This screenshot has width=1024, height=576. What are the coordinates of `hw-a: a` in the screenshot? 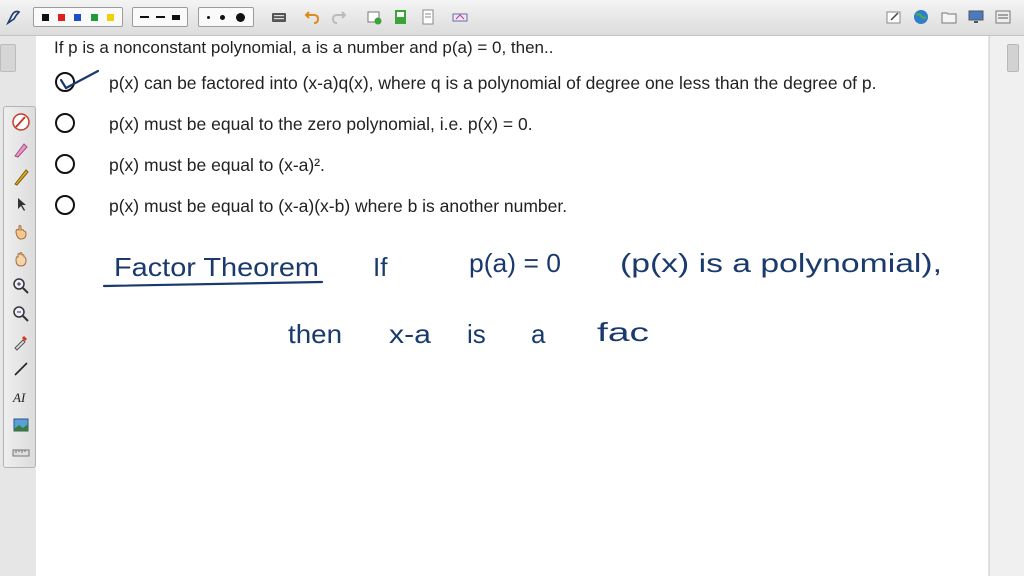 It's located at (538, 334).